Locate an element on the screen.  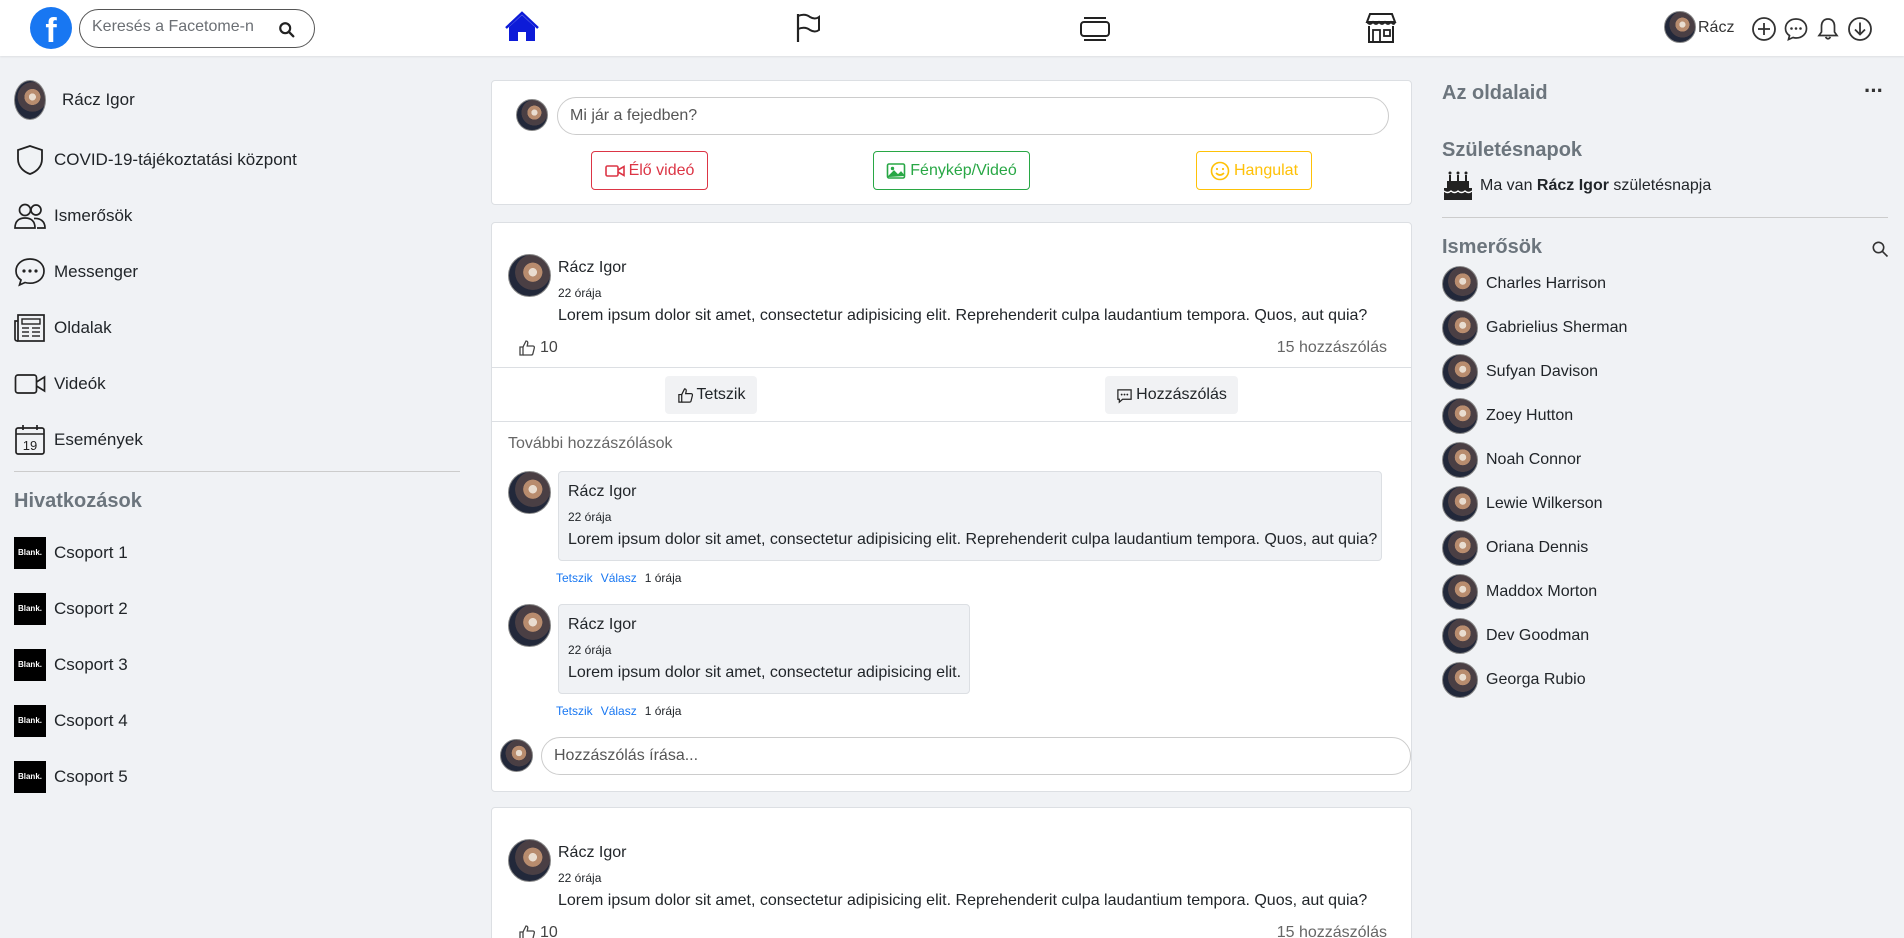
sidebar-item-group: Blank. Csoport 3 is located at coordinates (71, 665).